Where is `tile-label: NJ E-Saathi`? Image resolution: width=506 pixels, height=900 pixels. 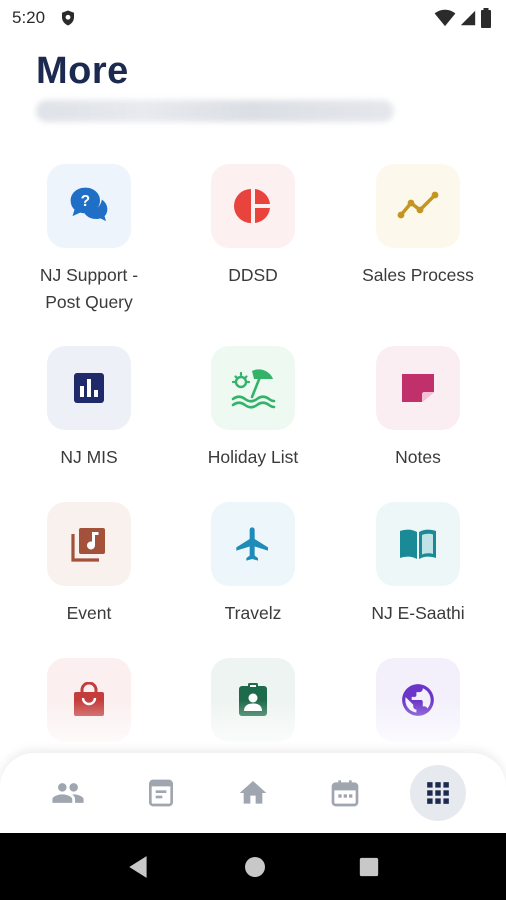 tile-label: NJ E-Saathi is located at coordinates (418, 613).